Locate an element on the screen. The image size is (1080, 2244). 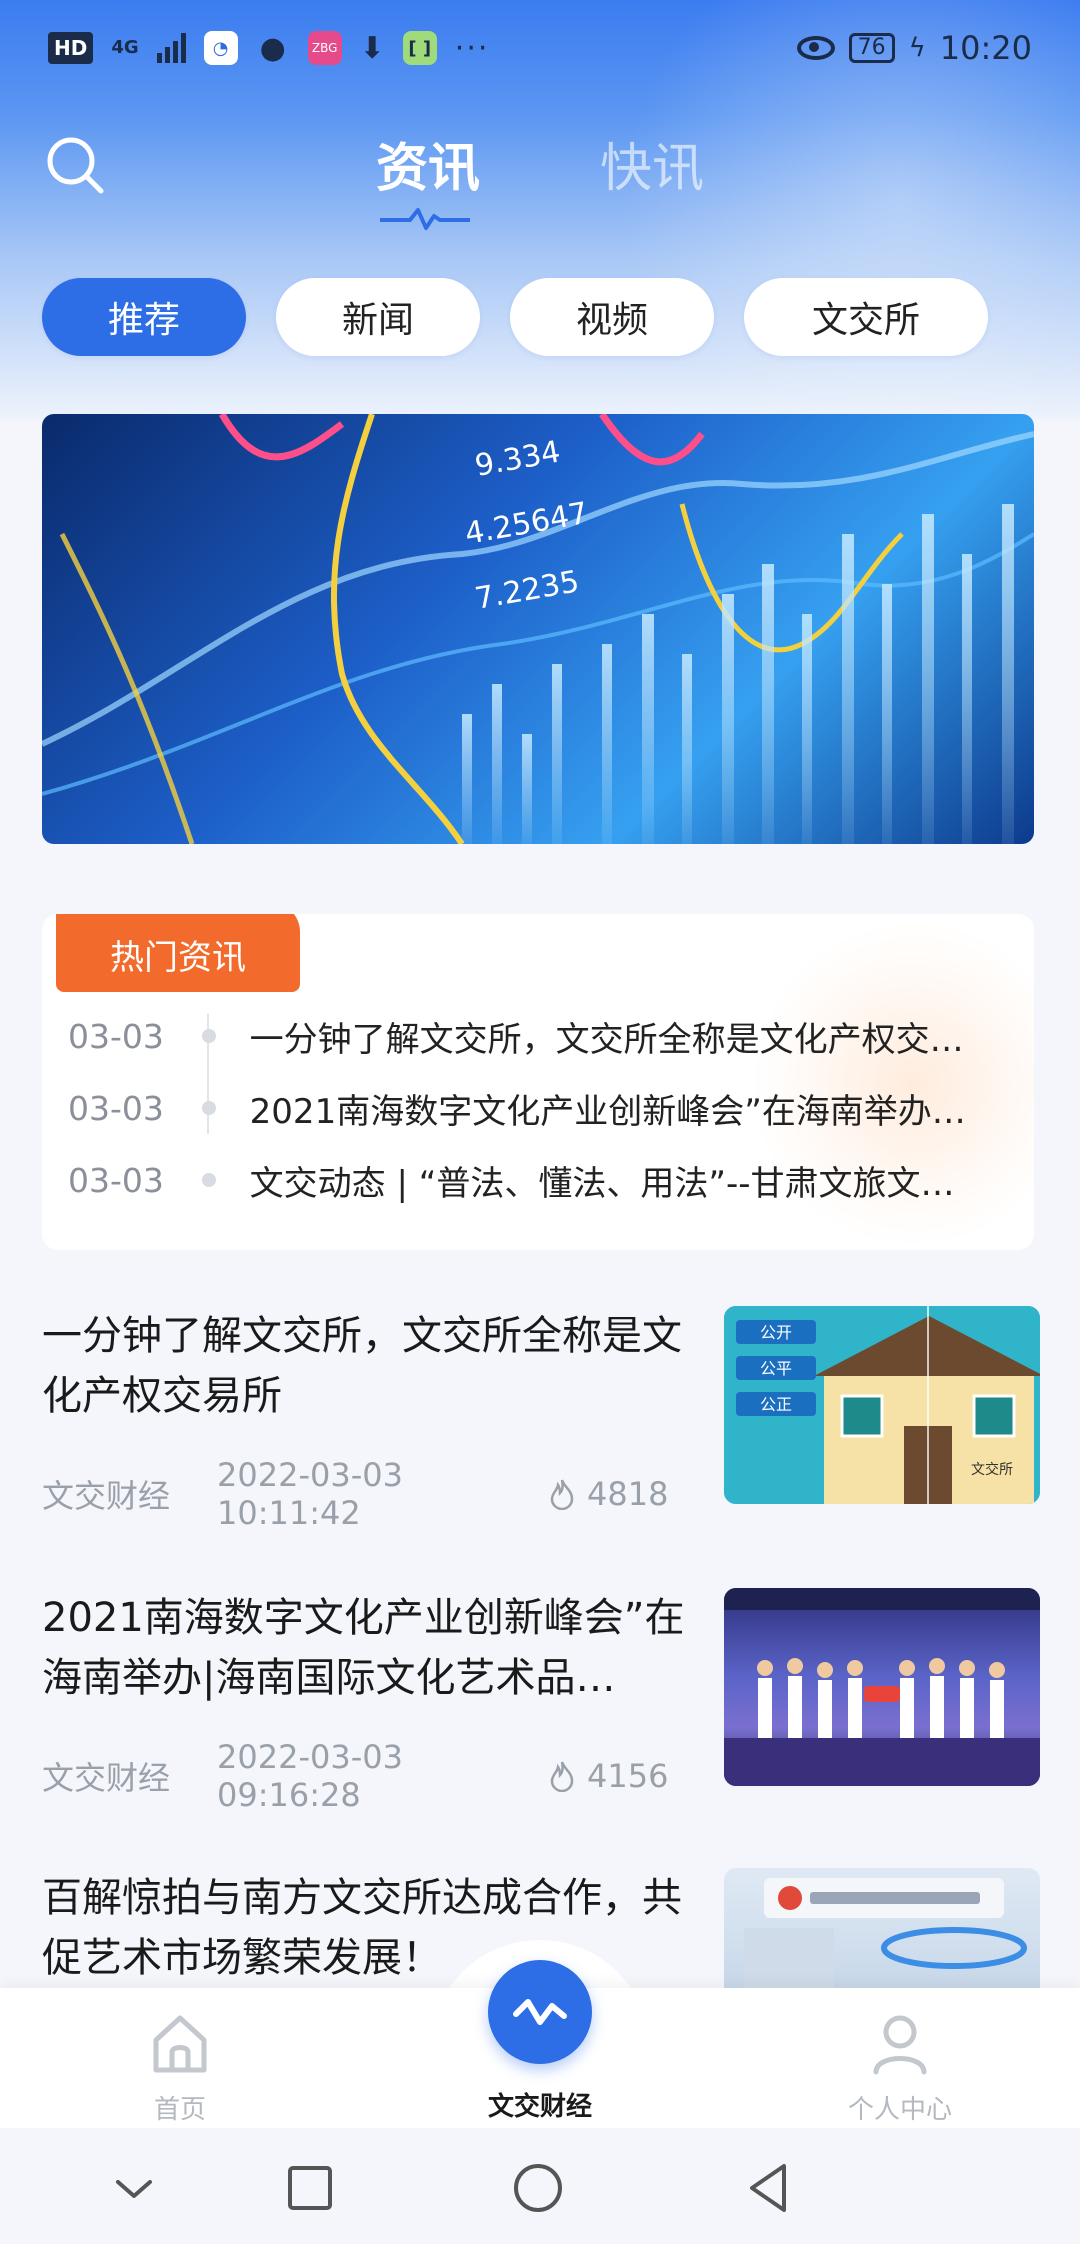
eye-comfort-icon is located at coordinates (815, 48).